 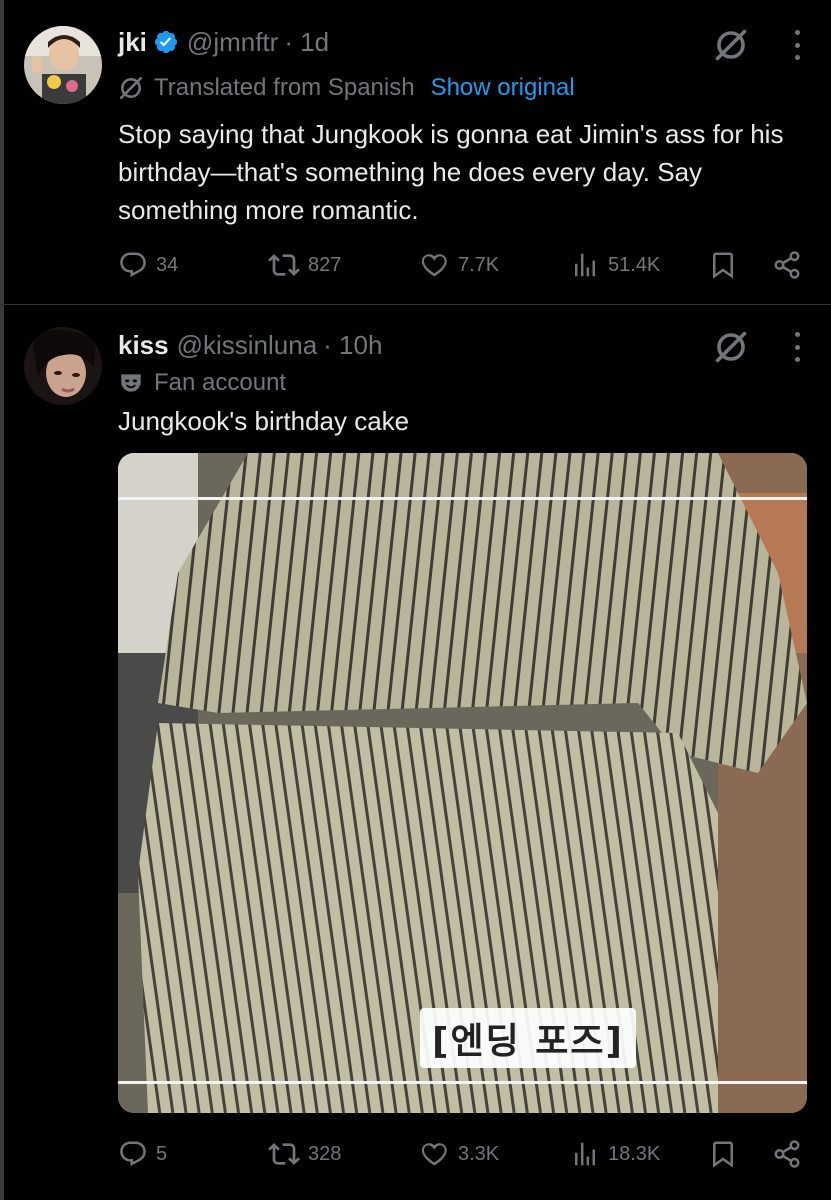 I want to click on timestamp: · 10h, so click(x=352, y=345).